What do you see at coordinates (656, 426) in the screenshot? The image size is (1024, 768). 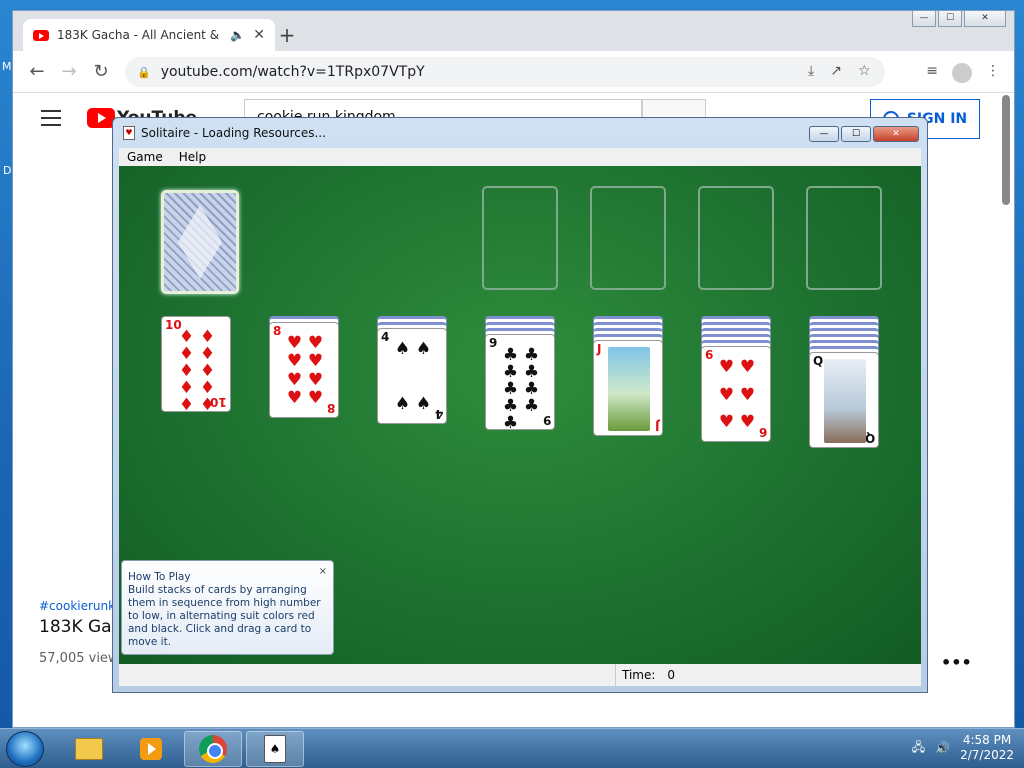 I see `card-rank-bottom: J` at bounding box center [656, 426].